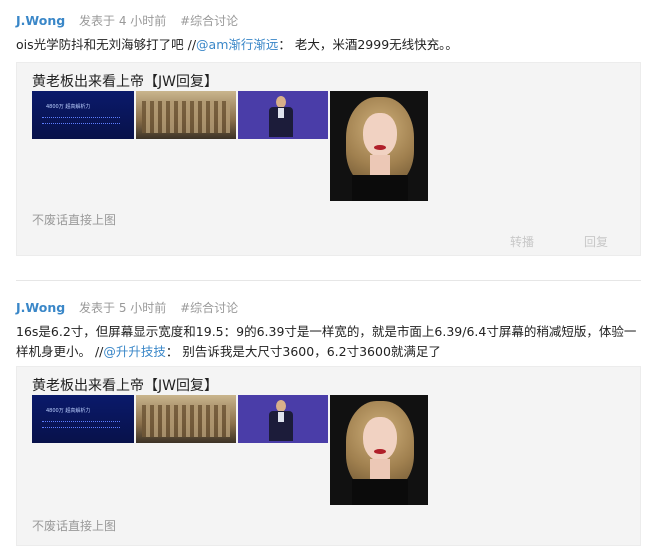  I want to click on user-mention: @am渐行渐远, so click(237, 44).